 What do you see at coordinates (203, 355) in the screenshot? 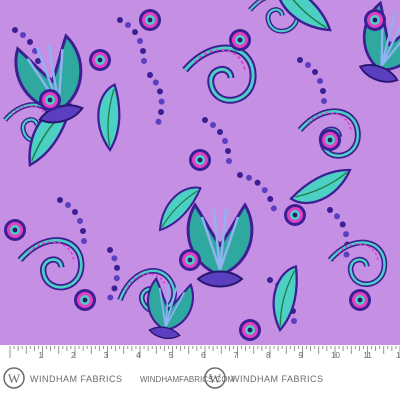
I see `ruler-inch-label: 6` at bounding box center [203, 355].